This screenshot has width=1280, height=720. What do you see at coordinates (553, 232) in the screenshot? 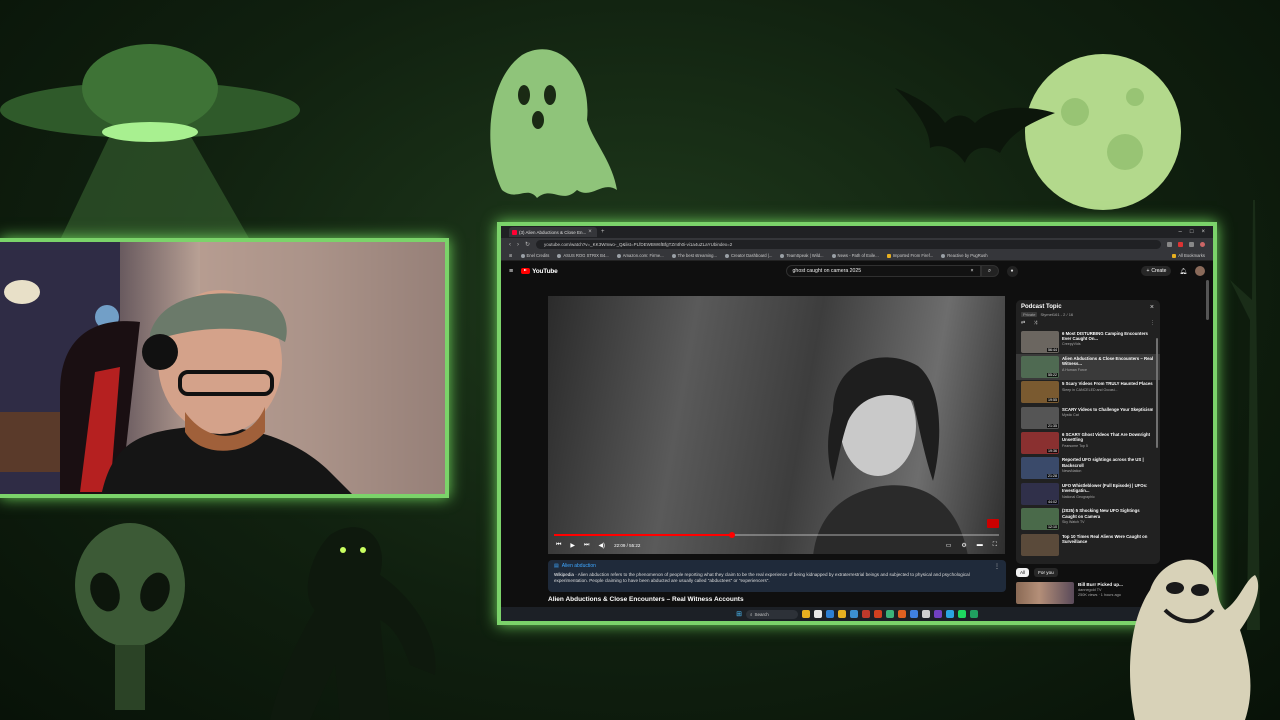
I see `browser-tab: (3) Alien Abductions & Close En... ×` at bounding box center [553, 232].